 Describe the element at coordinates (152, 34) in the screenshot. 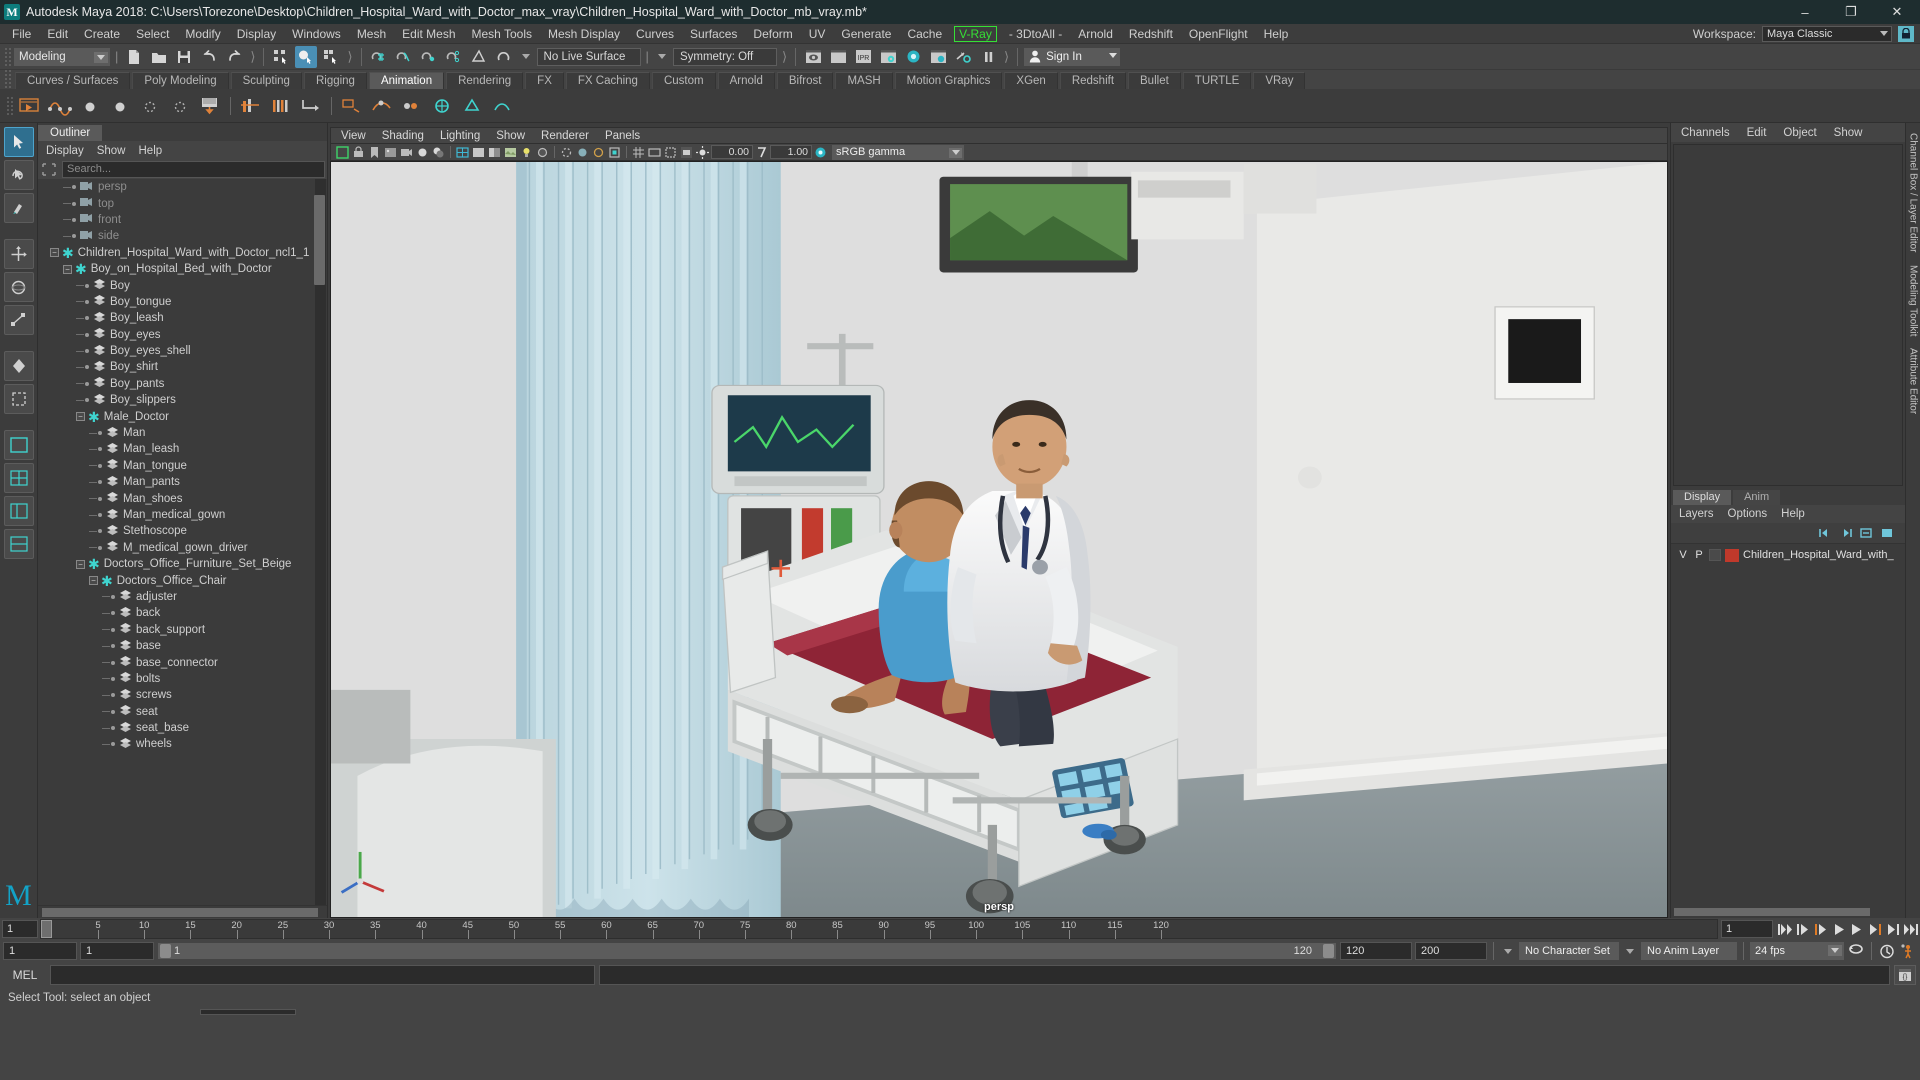

I see `menu-item-select: Select` at that location.